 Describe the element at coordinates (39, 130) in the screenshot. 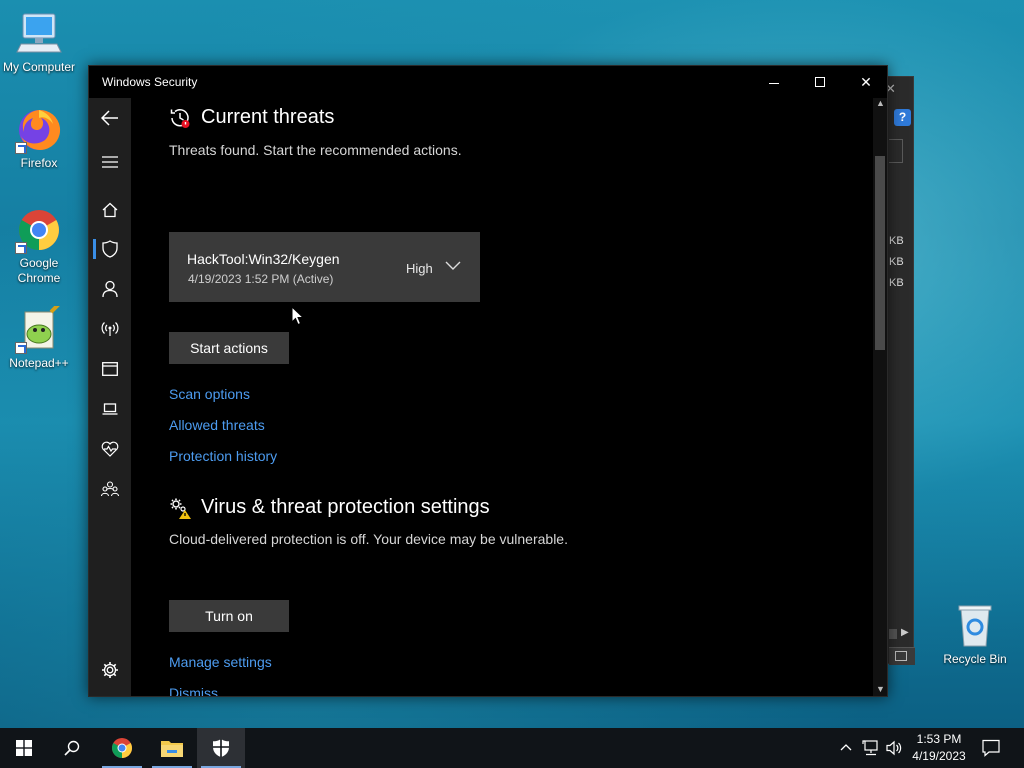

I see `firefox-icon` at that location.